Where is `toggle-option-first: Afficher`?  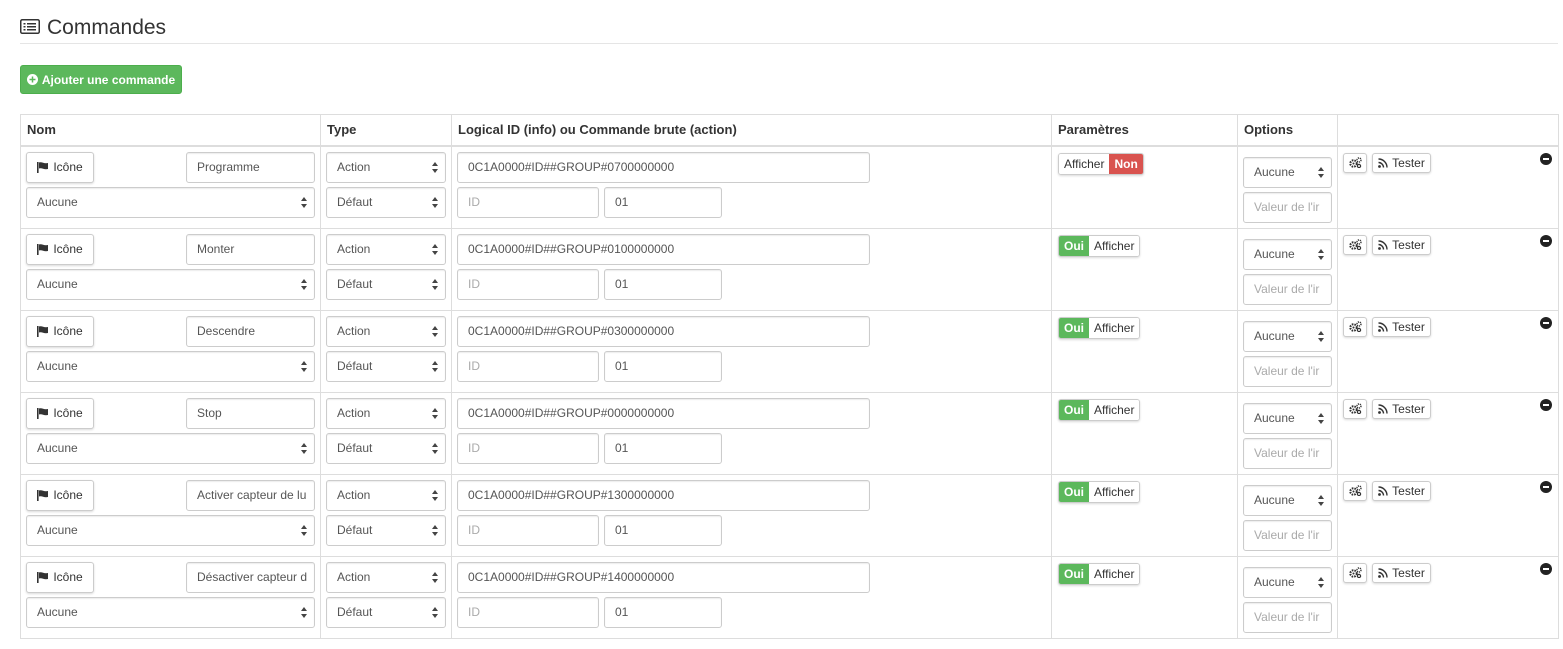
toggle-option-first: Afficher is located at coordinates (1084, 163).